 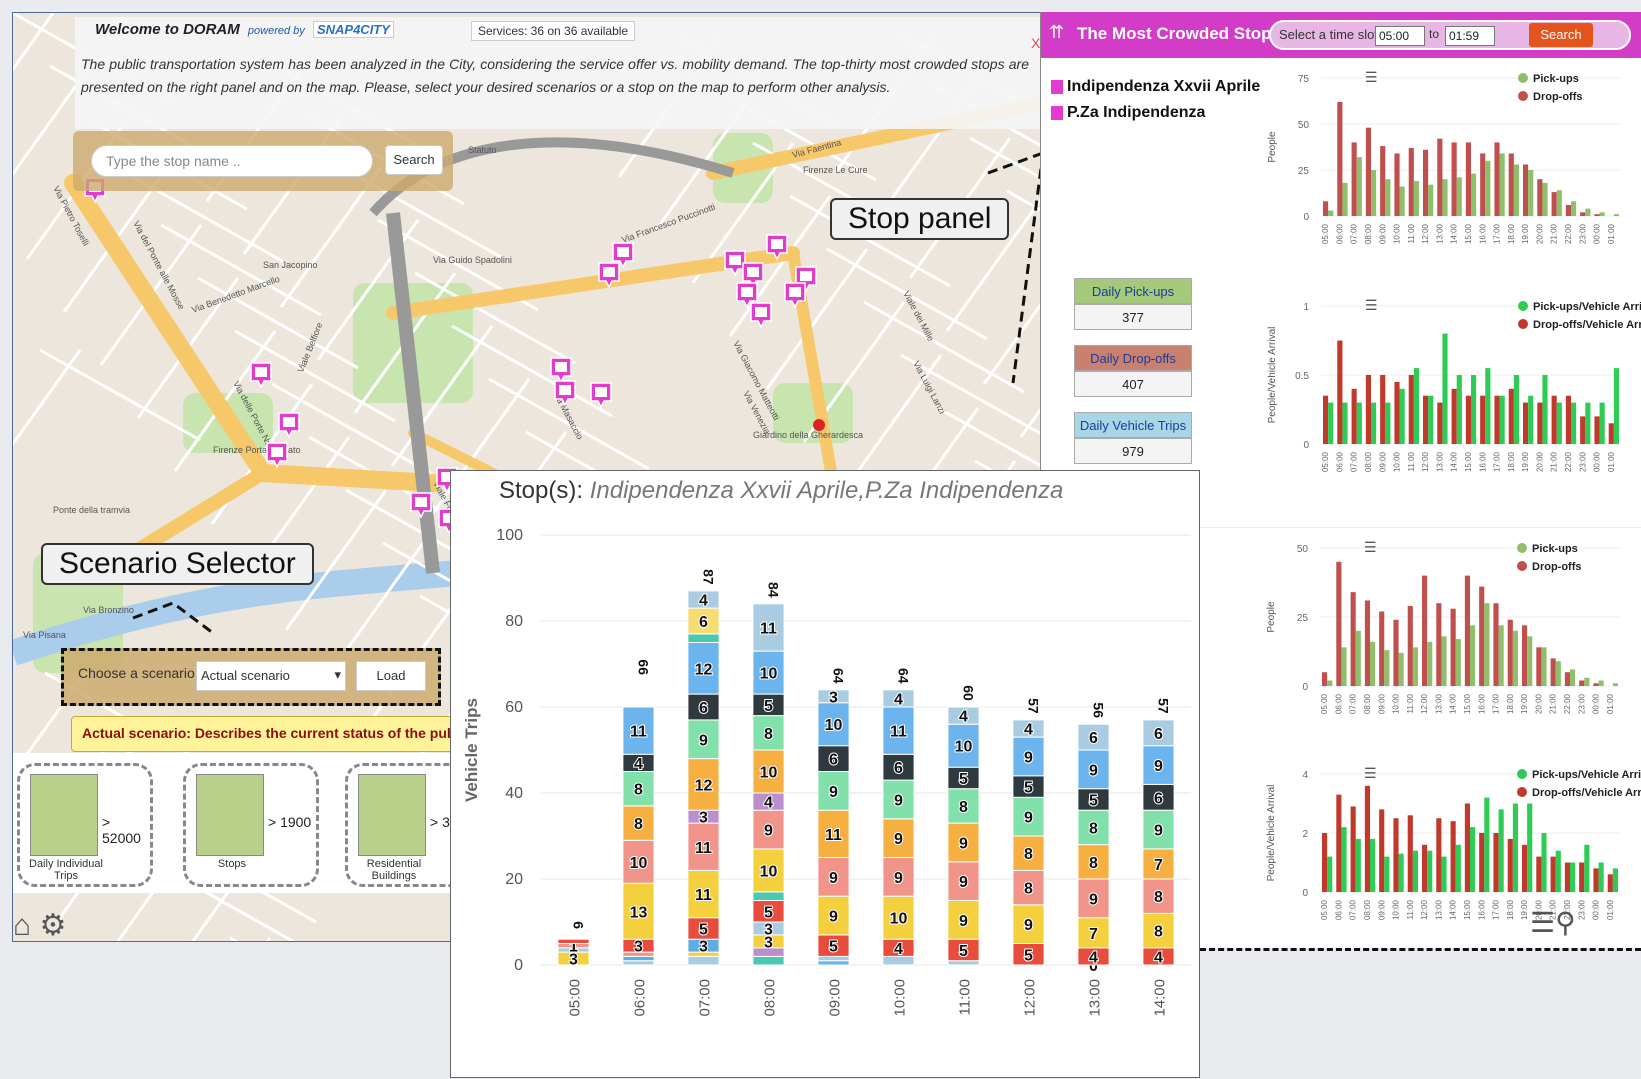 I want to click on scenario-load-button: Load, so click(x=391, y=676).